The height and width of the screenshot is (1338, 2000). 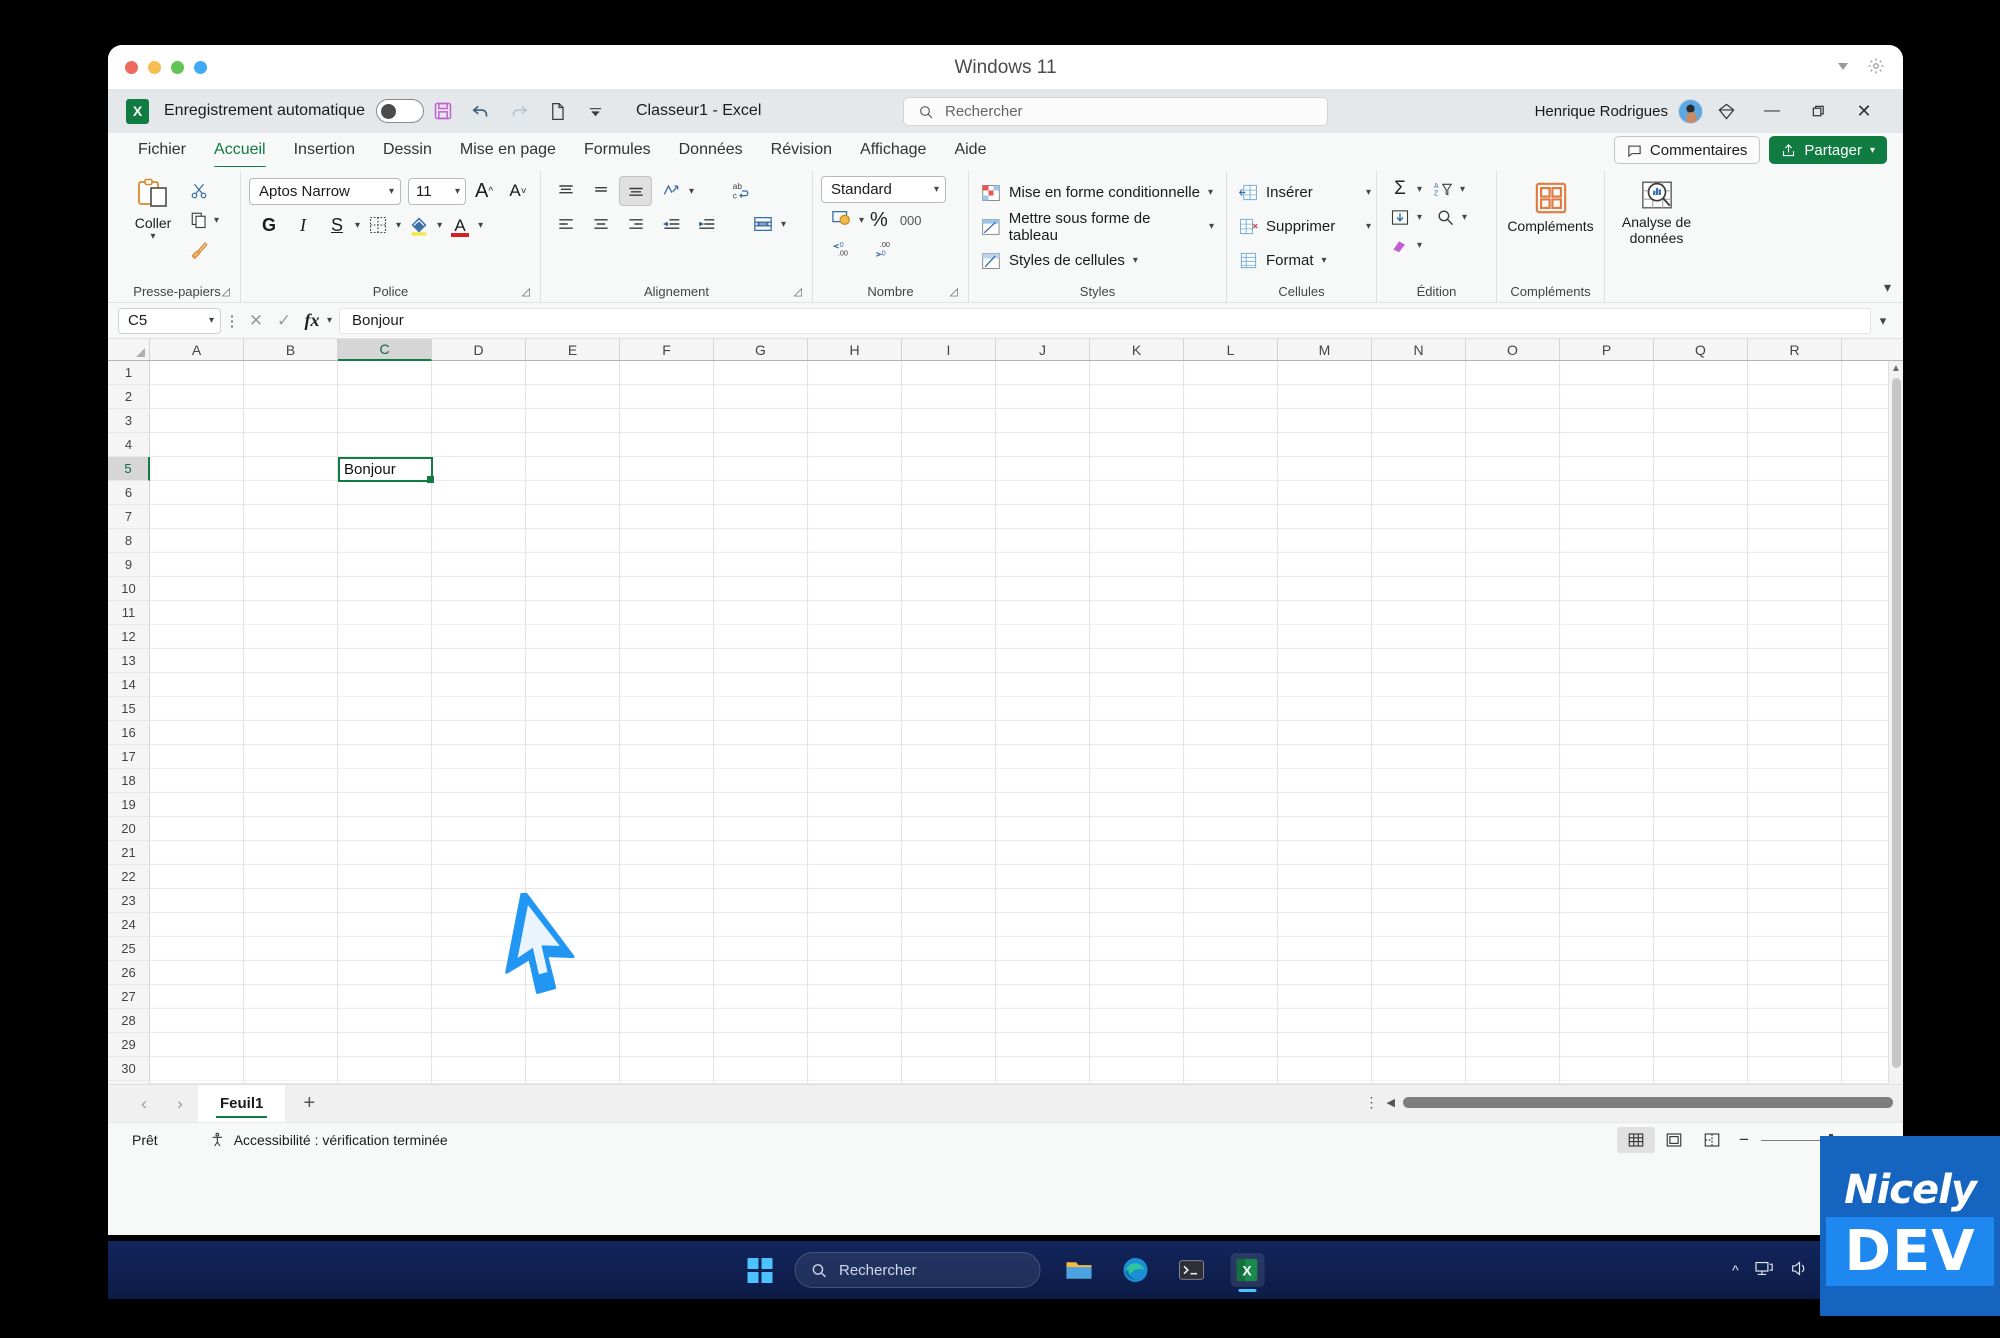 What do you see at coordinates (129, 1045) in the screenshot?
I see `row-header-29: 29` at bounding box center [129, 1045].